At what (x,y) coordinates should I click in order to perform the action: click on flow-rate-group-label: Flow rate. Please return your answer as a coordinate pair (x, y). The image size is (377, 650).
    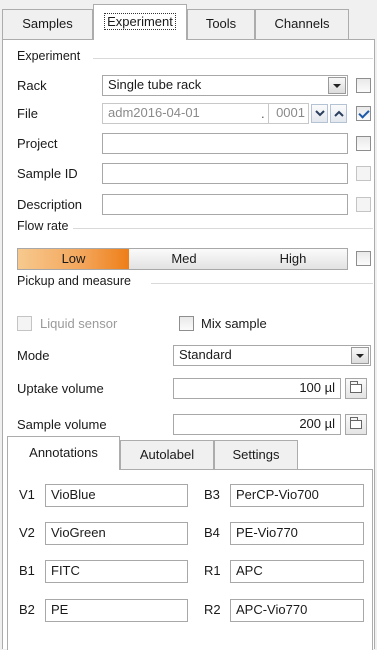
    Looking at the image, I should click on (44, 226).